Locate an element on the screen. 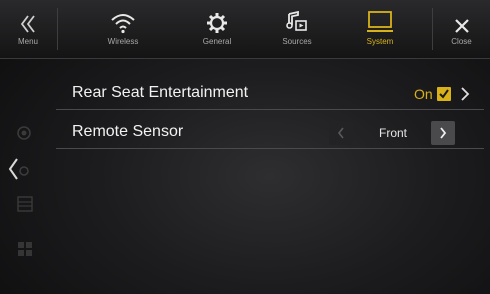 The height and width of the screenshot is (294, 490). remote-sensor-value: Front is located at coordinates (393, 133).